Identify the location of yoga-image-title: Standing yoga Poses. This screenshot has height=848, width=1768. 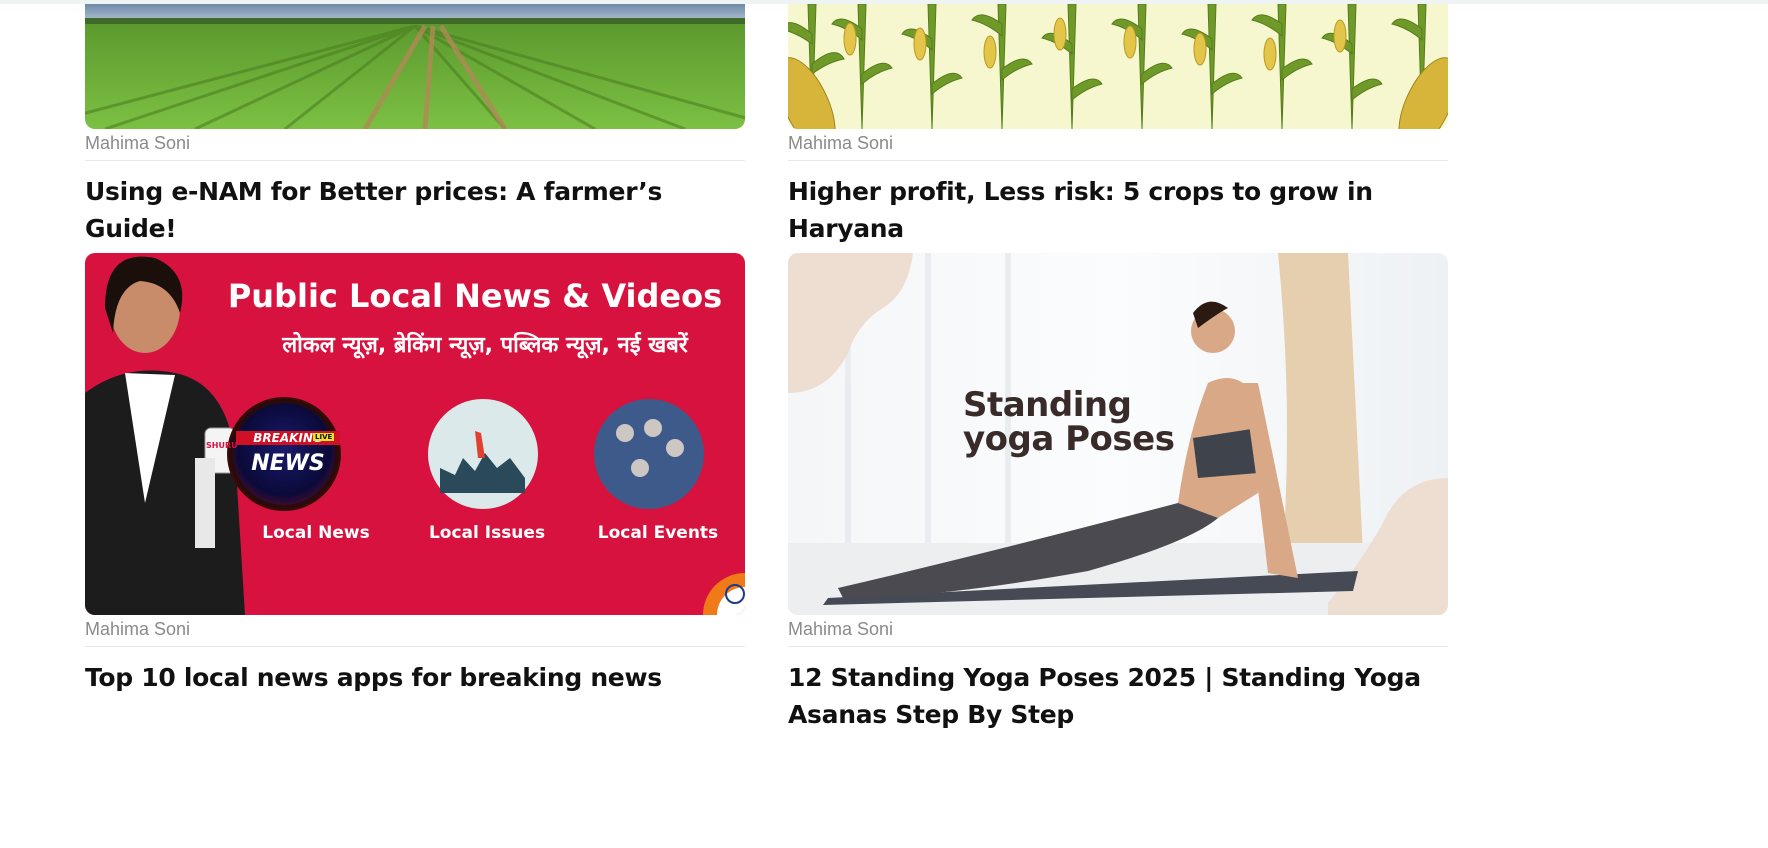
(1069, 422).